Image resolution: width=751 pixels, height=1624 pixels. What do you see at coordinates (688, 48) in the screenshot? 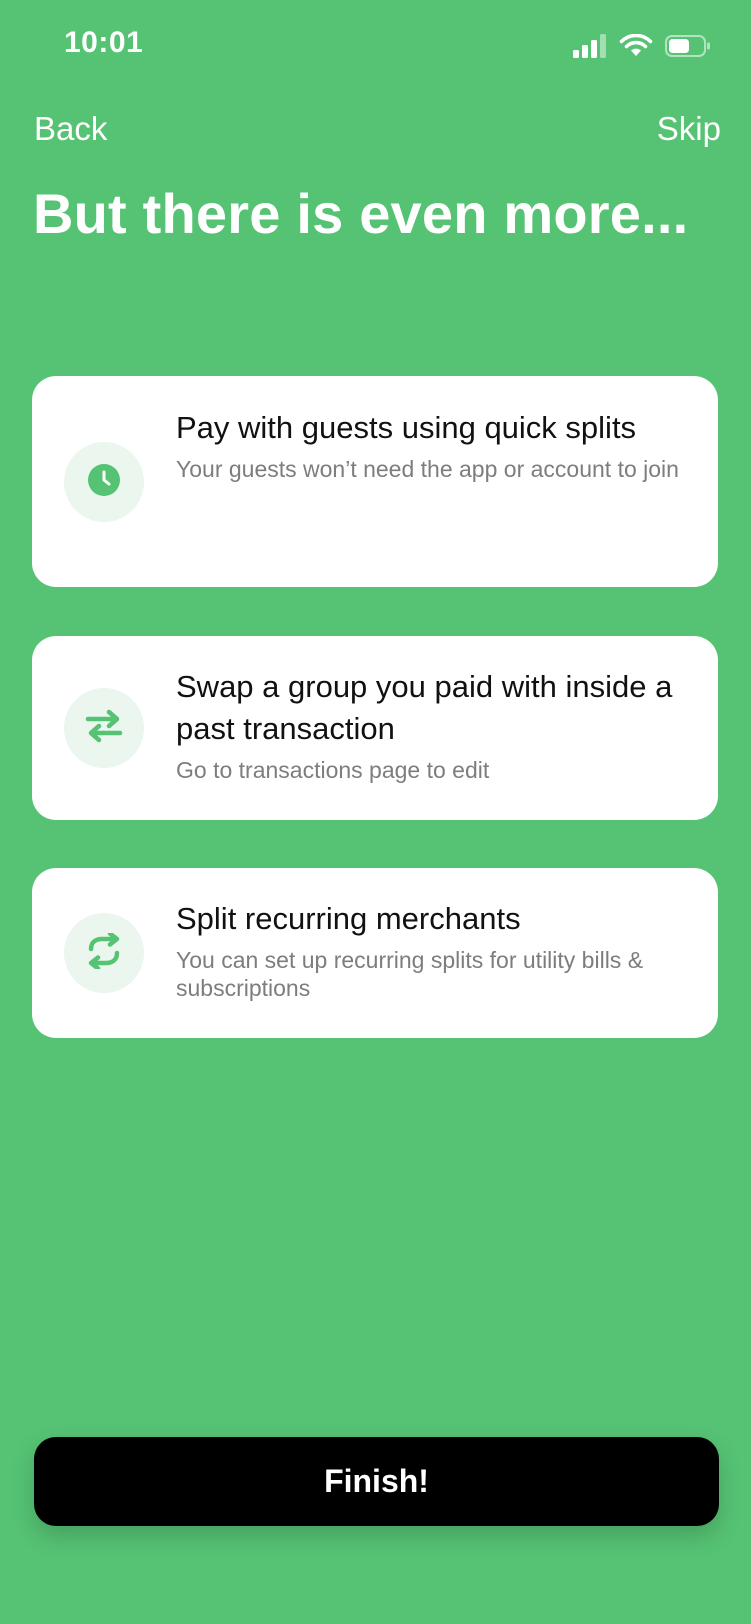
I see `battery-icon` at bounding box center [688, 48].